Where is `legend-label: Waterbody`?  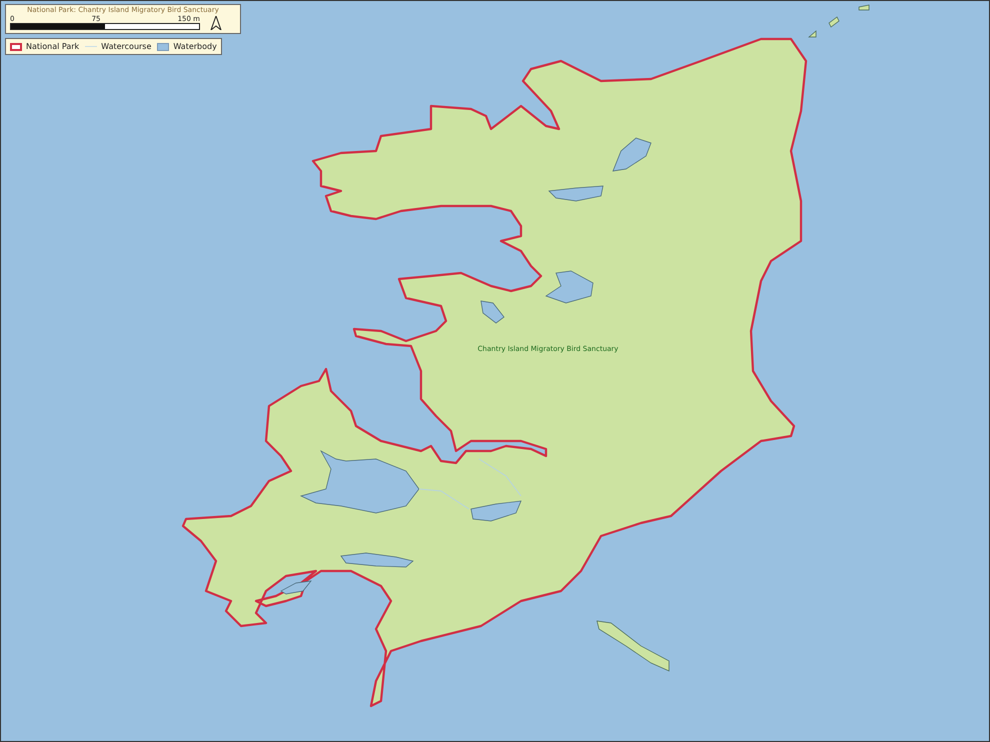
legend-label: Waterbody is located at coordinates (195, 46).